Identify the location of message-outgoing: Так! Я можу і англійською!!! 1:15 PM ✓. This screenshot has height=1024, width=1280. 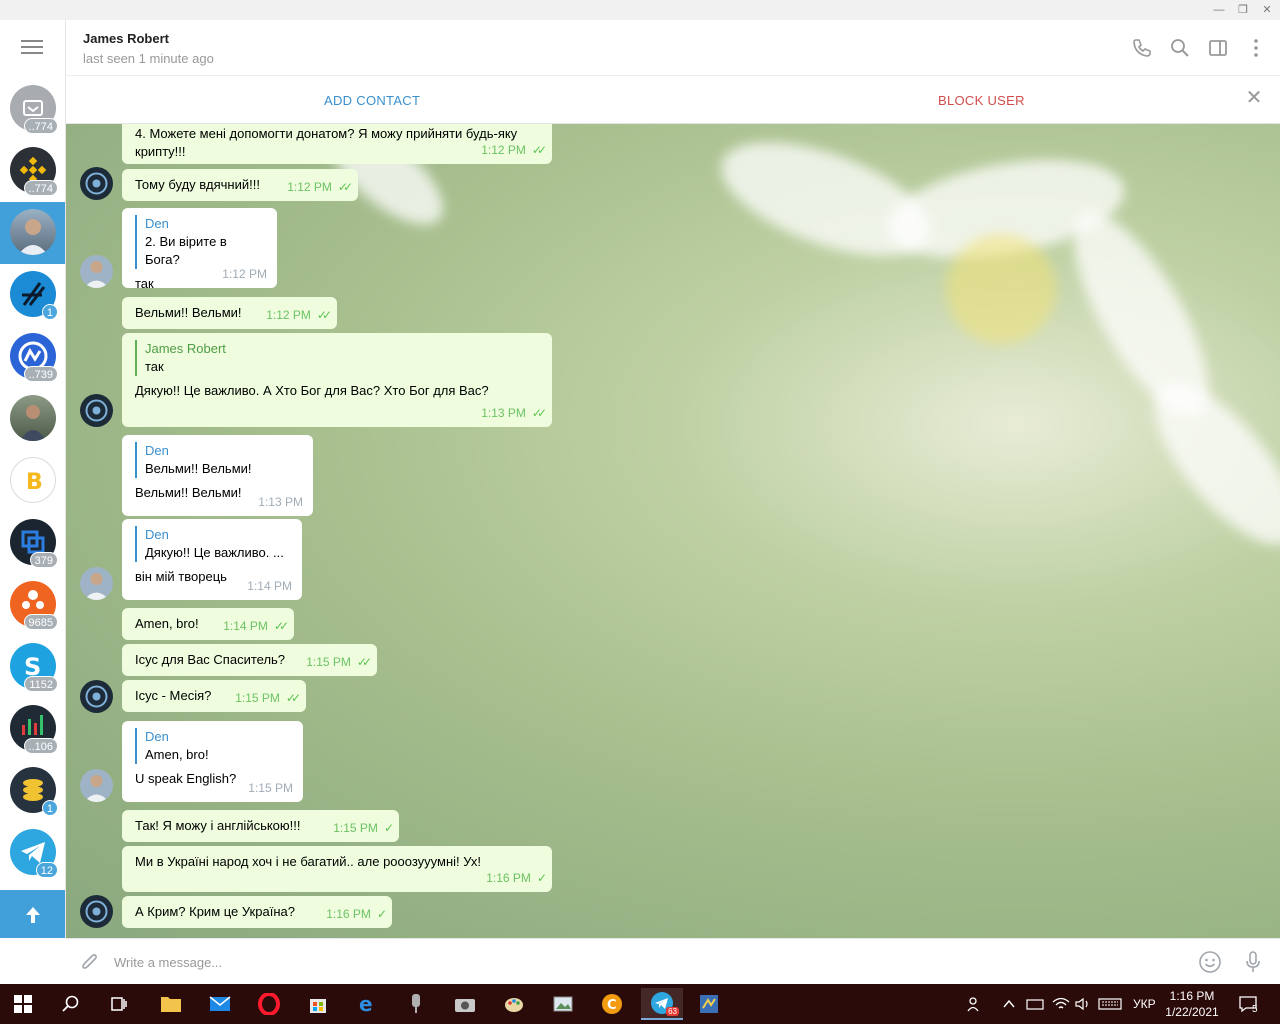
(260, 826).